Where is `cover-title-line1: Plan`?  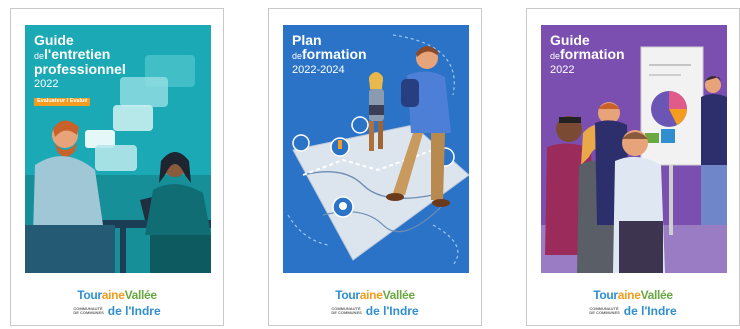 cover-title-line1: Plan is located at coordinates (307, 40).